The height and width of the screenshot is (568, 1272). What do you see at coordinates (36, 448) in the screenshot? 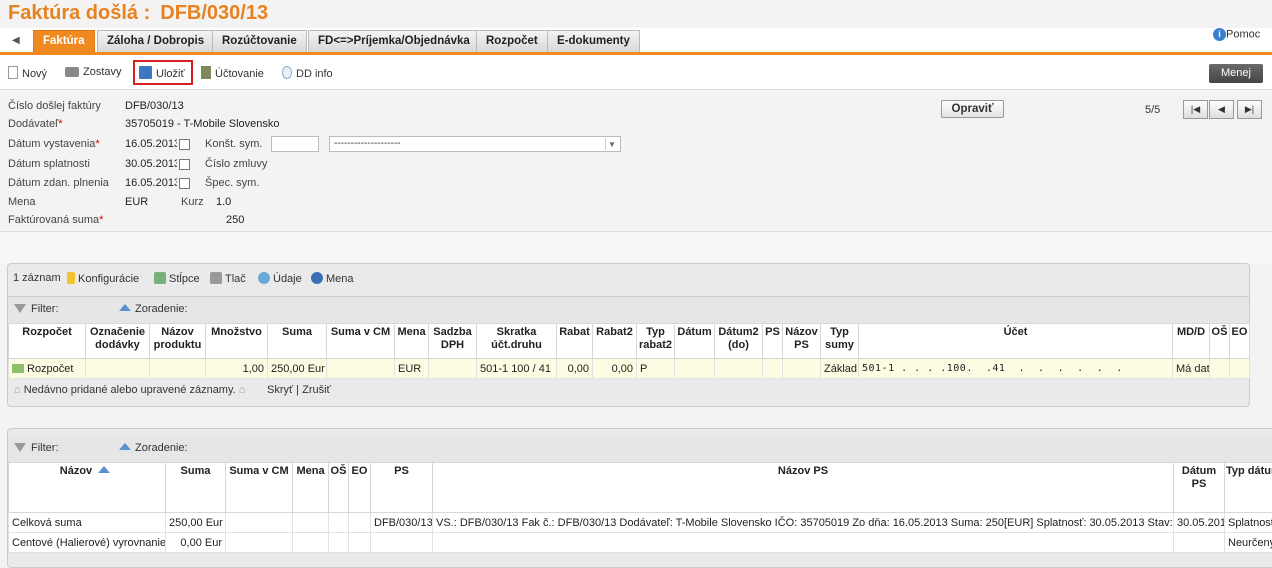
I see `grid2-filter: Filter:` at bounding box center [36, 448].